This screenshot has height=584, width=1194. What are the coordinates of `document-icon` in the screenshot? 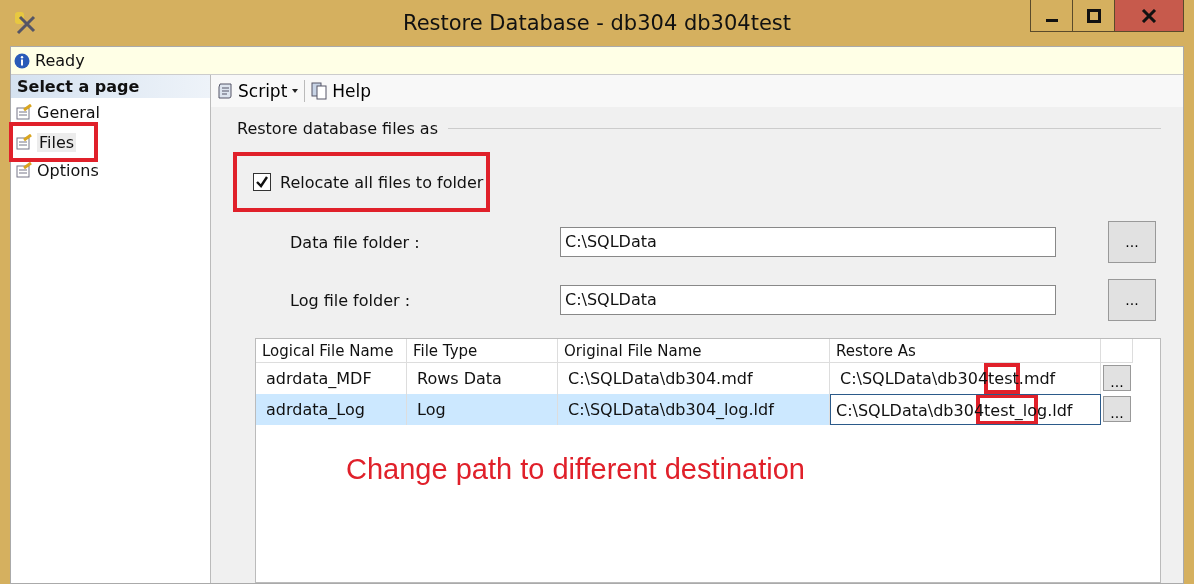 It's located at (319, 91).